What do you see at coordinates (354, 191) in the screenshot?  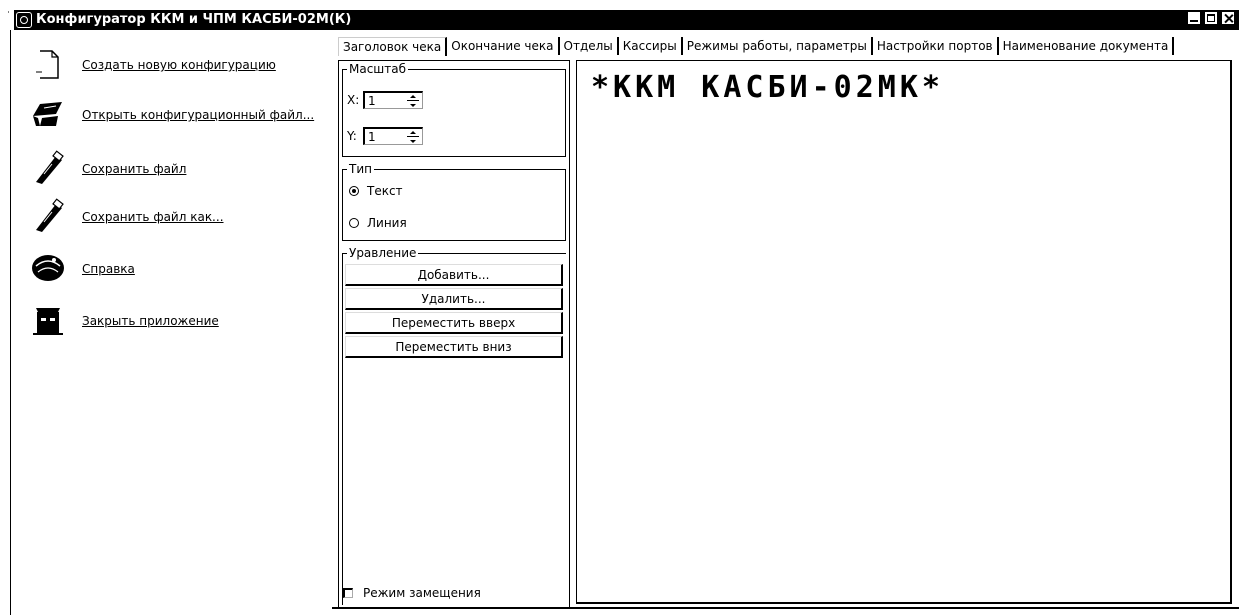 I see `type-text-radio` at bounding box center [354, 191].